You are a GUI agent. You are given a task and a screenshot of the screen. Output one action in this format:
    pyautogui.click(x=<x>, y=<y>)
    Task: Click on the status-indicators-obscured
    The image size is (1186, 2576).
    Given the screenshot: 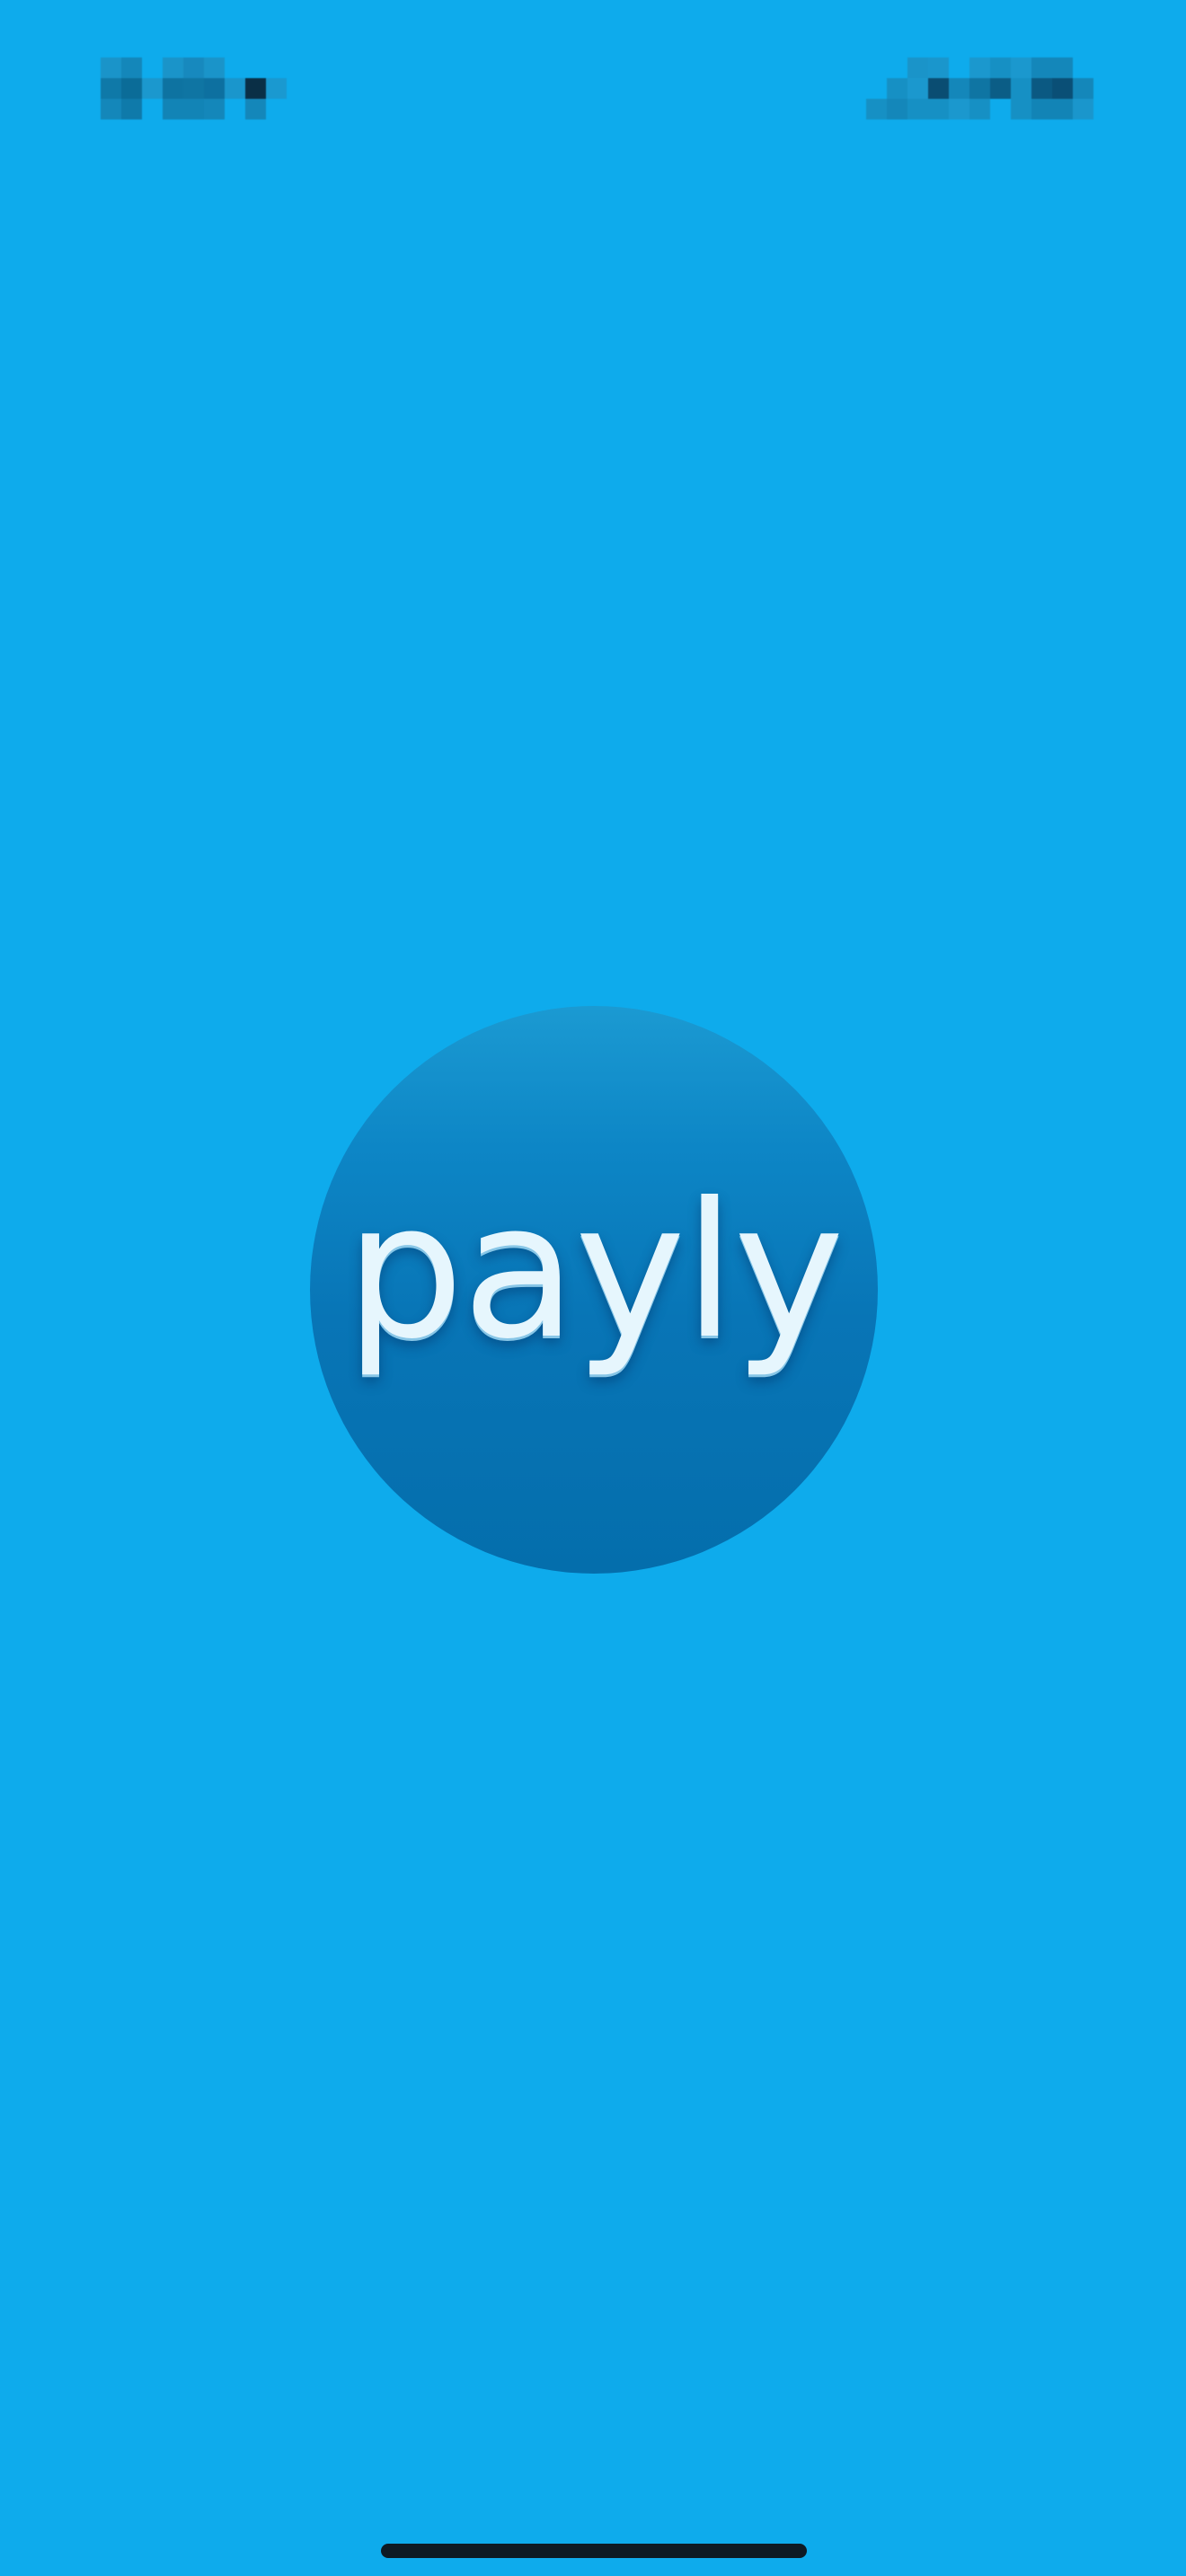 What is the action you would take?
    pyautogui.click(x=988, y=91)
    